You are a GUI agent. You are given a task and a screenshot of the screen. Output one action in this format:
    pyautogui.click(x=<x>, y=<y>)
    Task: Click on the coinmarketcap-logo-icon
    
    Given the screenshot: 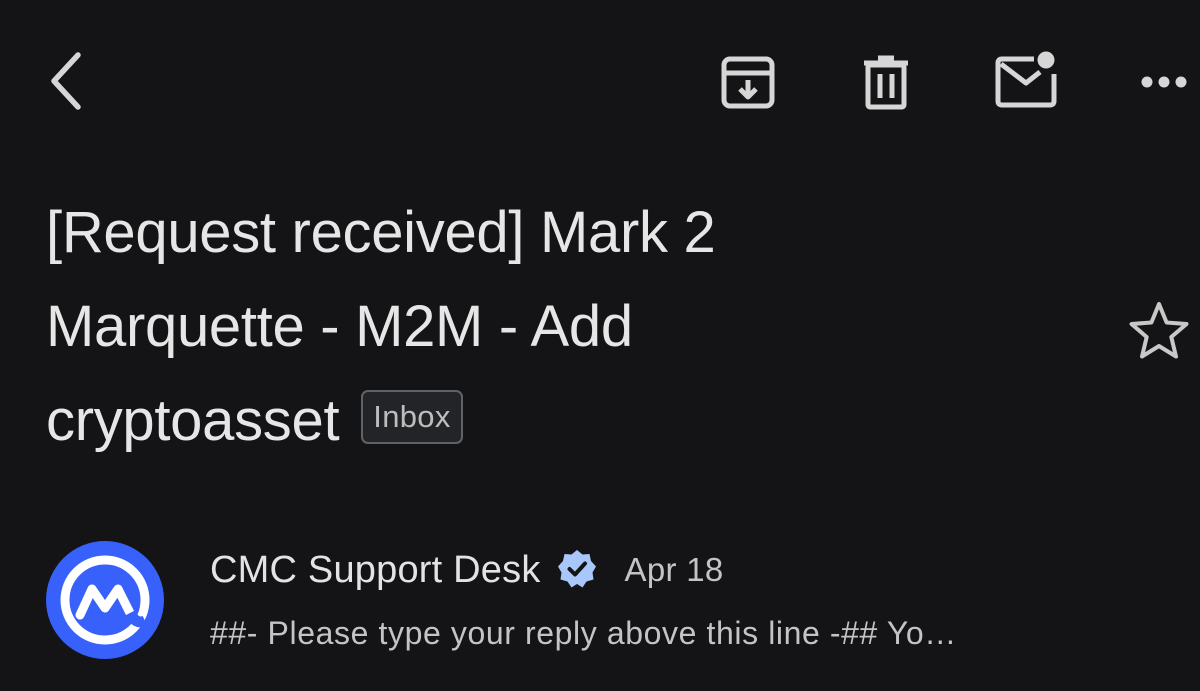 What is the action you would take?
    pyautogui.click(x=105, y=602)
    